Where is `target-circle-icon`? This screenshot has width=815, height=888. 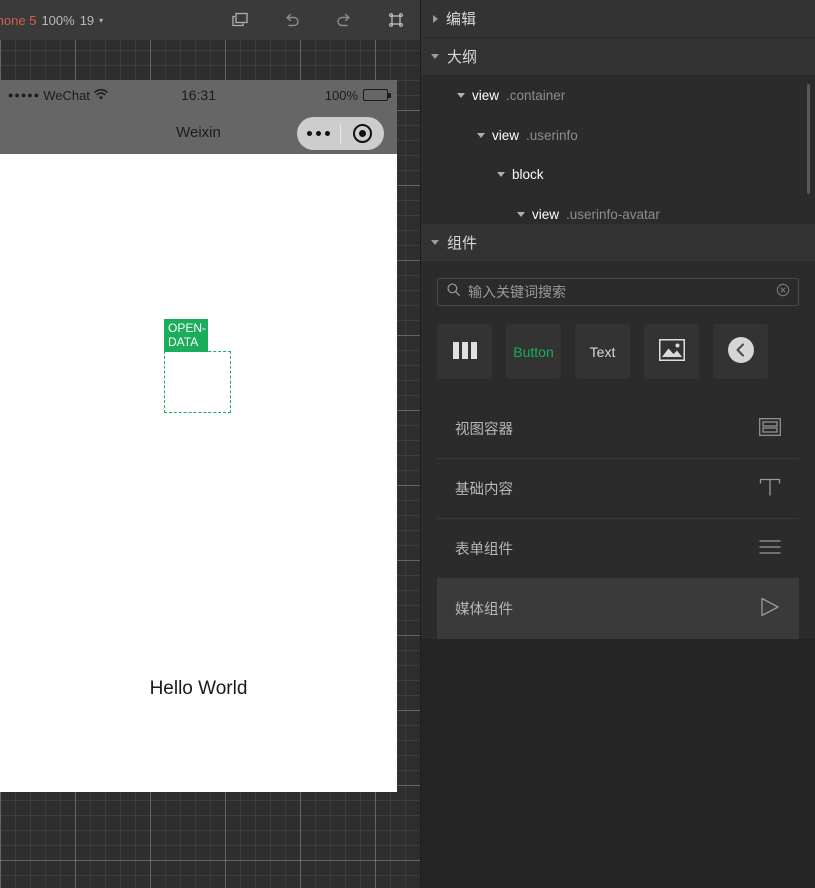
target-circle-icon is located at coordinates (362, 133).